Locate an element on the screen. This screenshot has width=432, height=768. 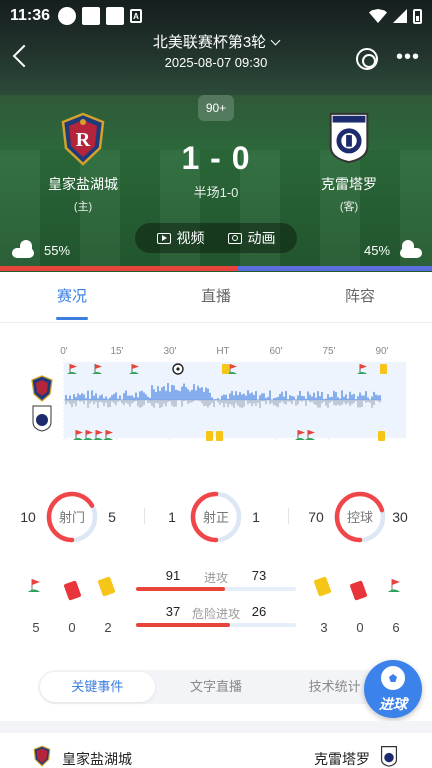
tab-live: 直播 is located at coordinates (216, 297).